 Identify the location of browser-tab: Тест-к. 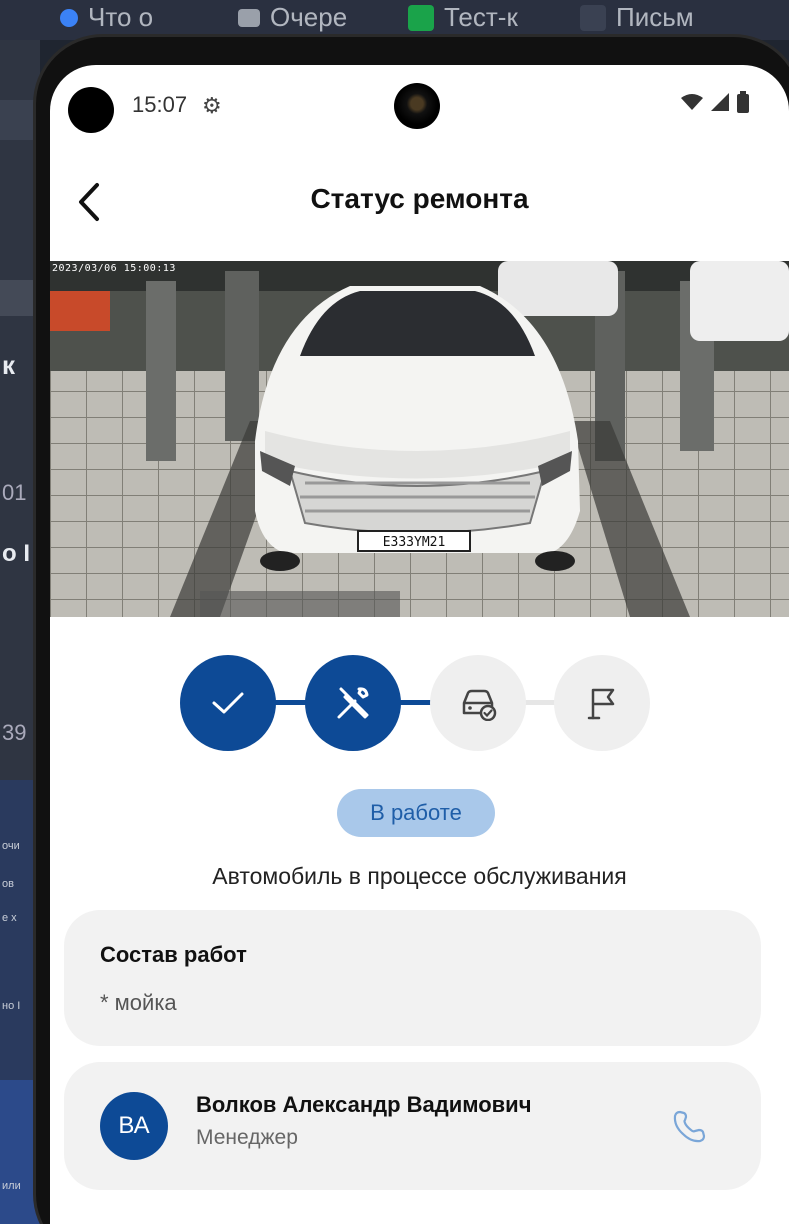
(463, 17).